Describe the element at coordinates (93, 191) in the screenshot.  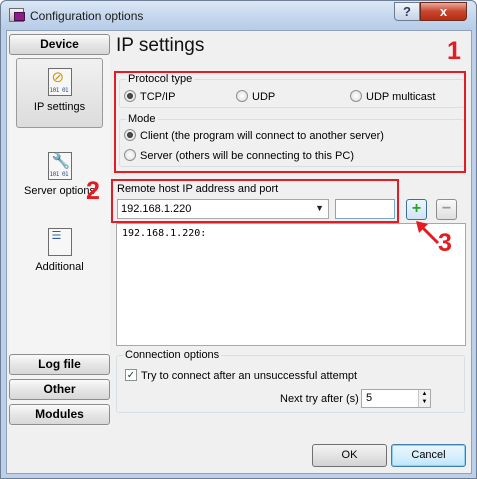
I see `annotation-marker-2: 2` at that location.